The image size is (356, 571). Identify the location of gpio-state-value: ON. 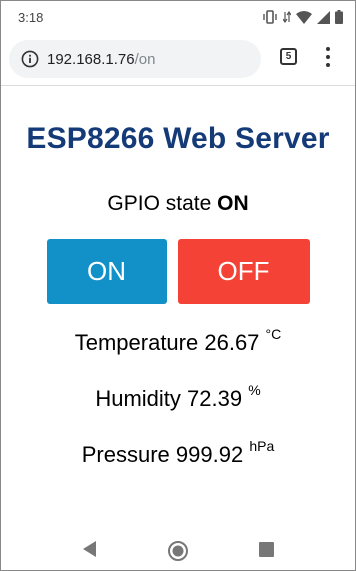
(233, 203).